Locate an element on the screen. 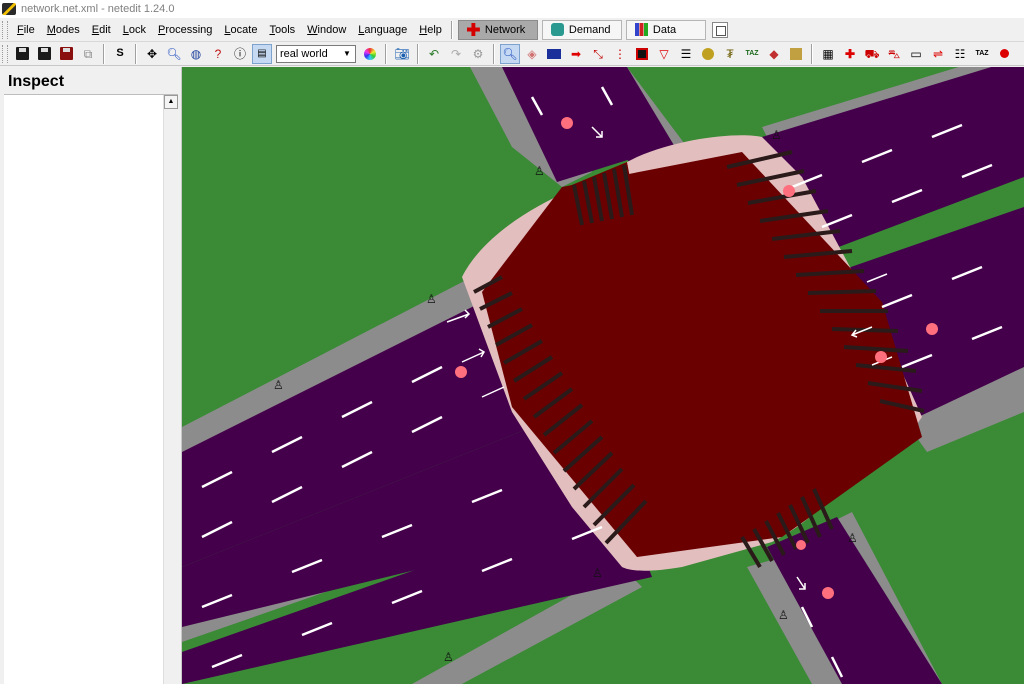  inspect-scrollbar: ▲ is located at coordinates (171, 389).